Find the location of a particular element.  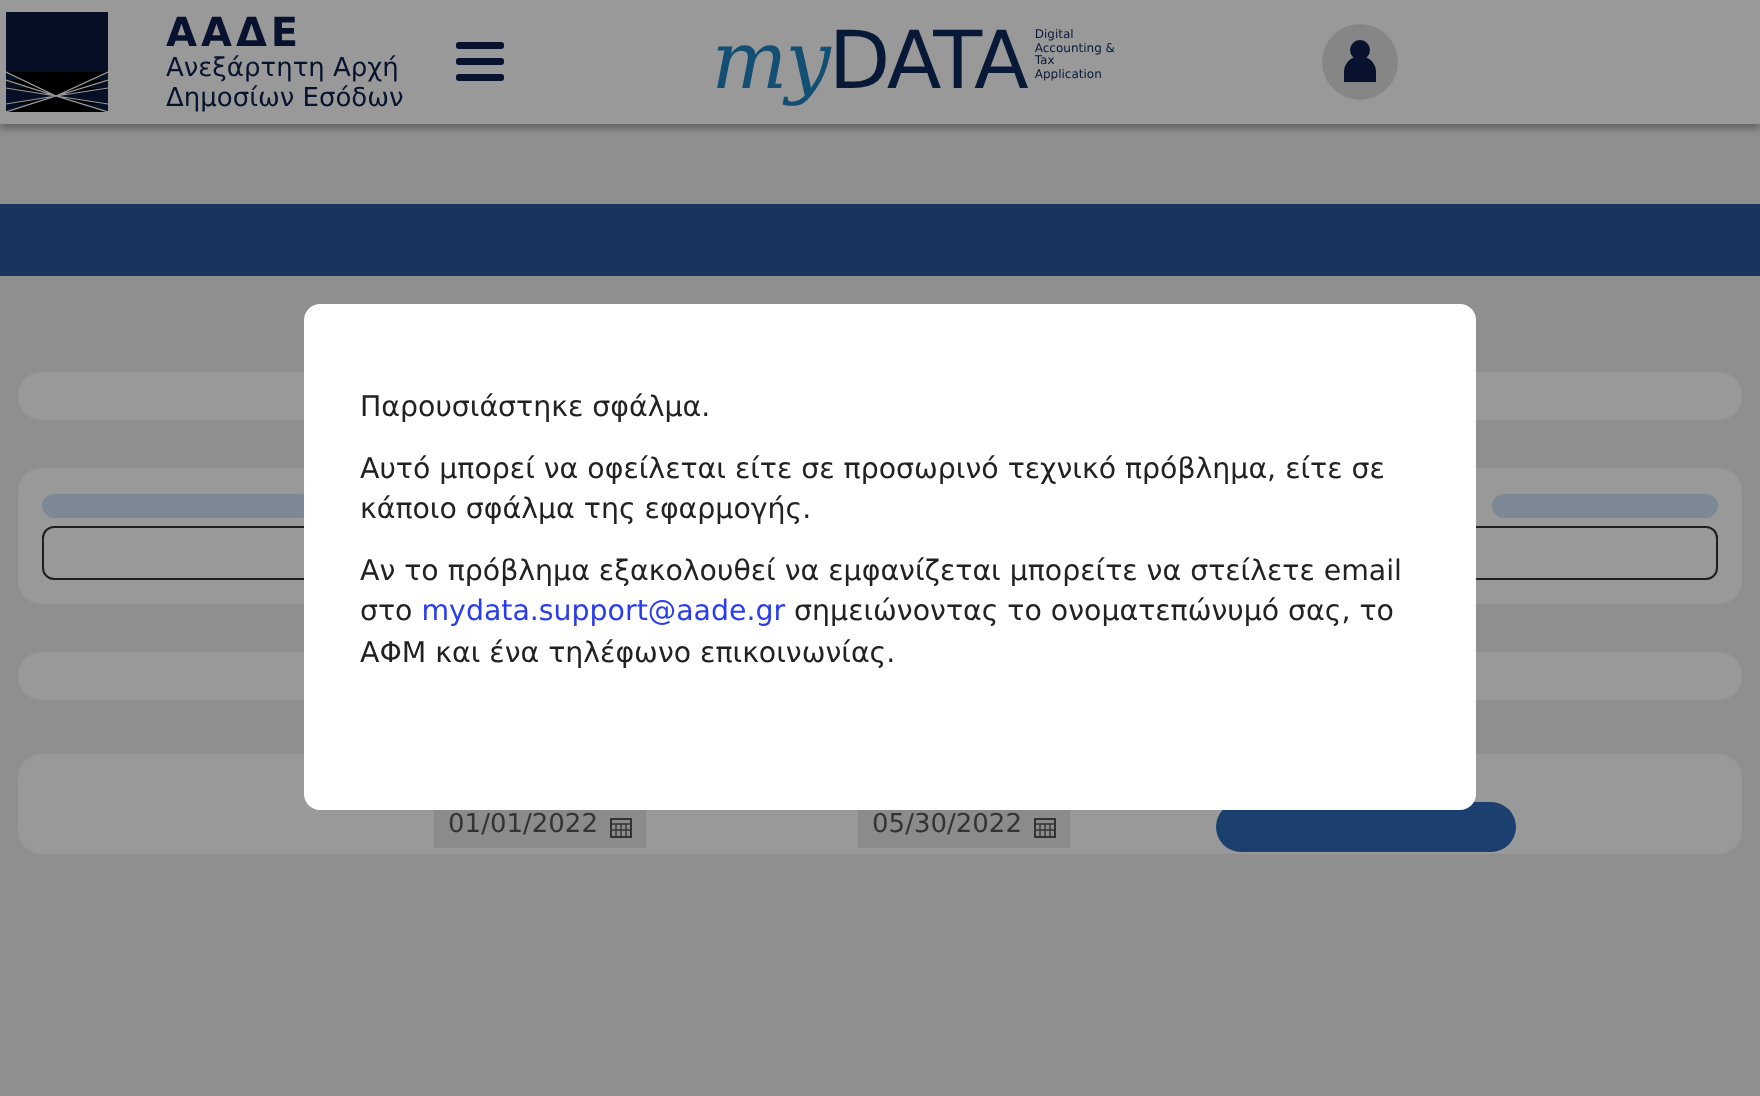

logo-icon is located at coordinates (57, 62).